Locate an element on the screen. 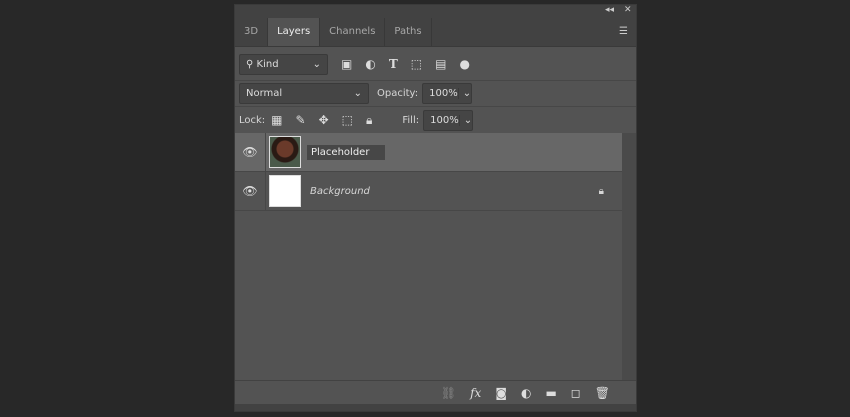  layer-name-input: Placeholder is located at coordinates (346, 152).